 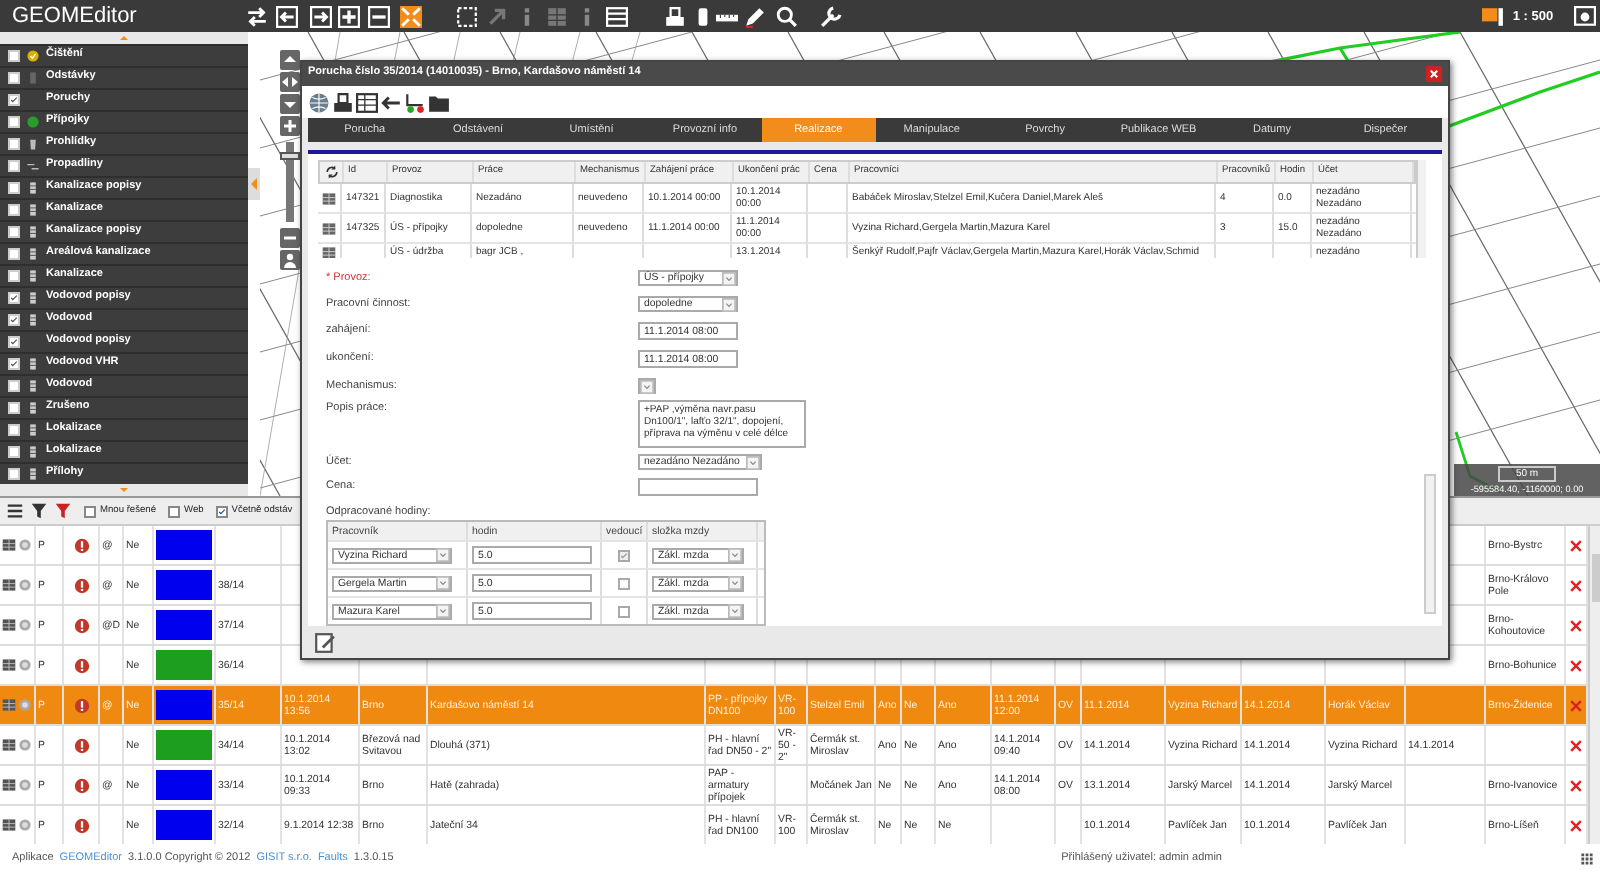 What do you see at coordinates (1585, 16) in the screenshot?
I see `screen-icon` at bounding box center [1585, 16].